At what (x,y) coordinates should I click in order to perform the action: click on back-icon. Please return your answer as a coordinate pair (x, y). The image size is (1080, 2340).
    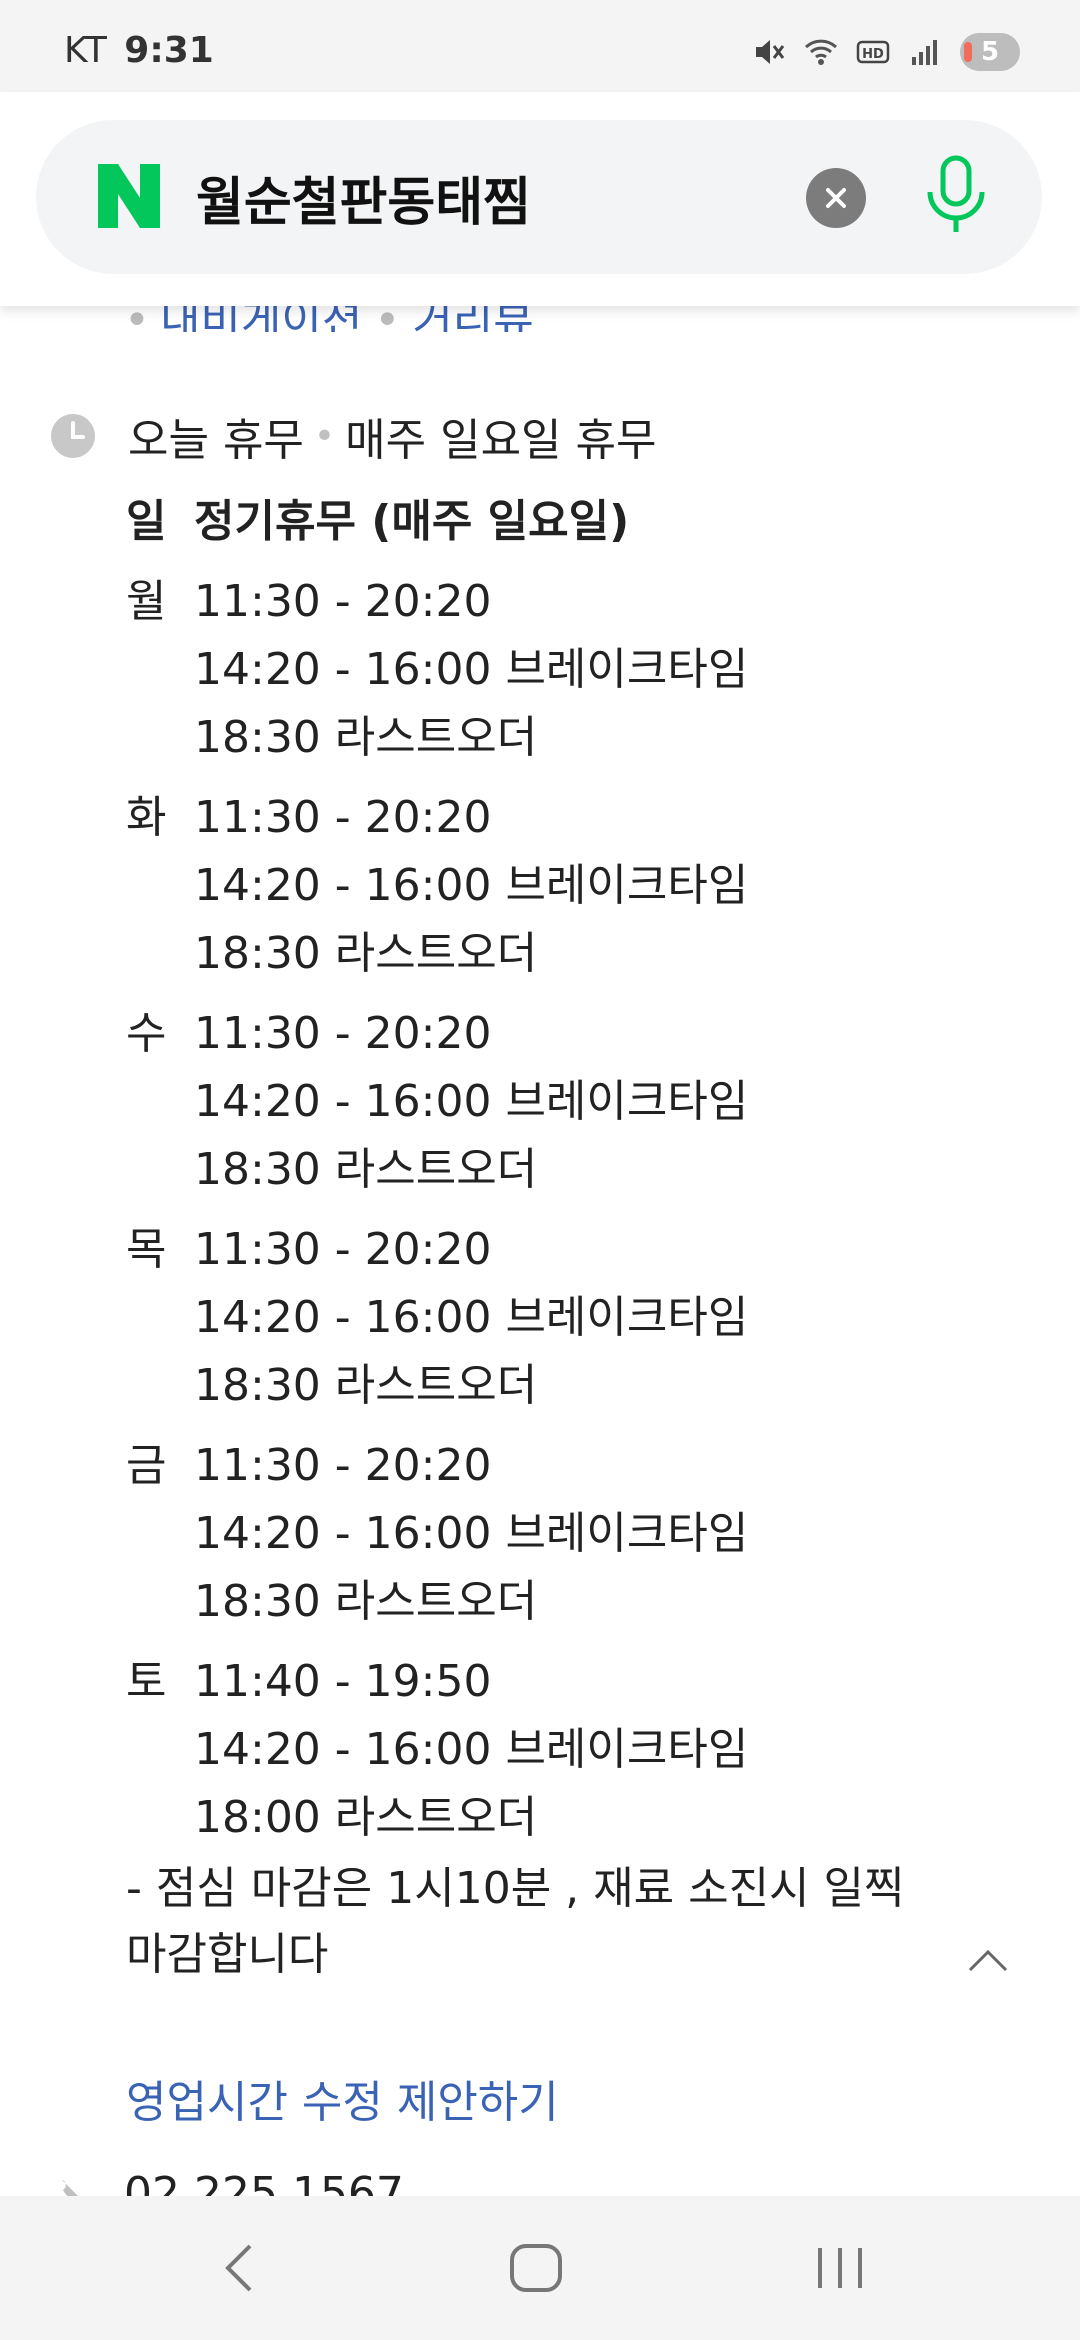
    Looking at the image, I should click on (240, 2268).